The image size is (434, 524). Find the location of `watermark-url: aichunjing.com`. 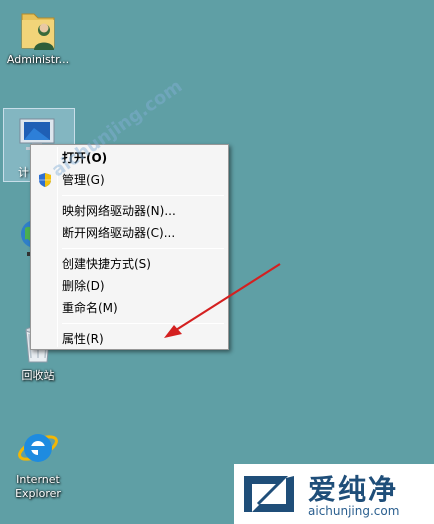

watermark-url: aichunjing.com is located at coordinates (354, 511).